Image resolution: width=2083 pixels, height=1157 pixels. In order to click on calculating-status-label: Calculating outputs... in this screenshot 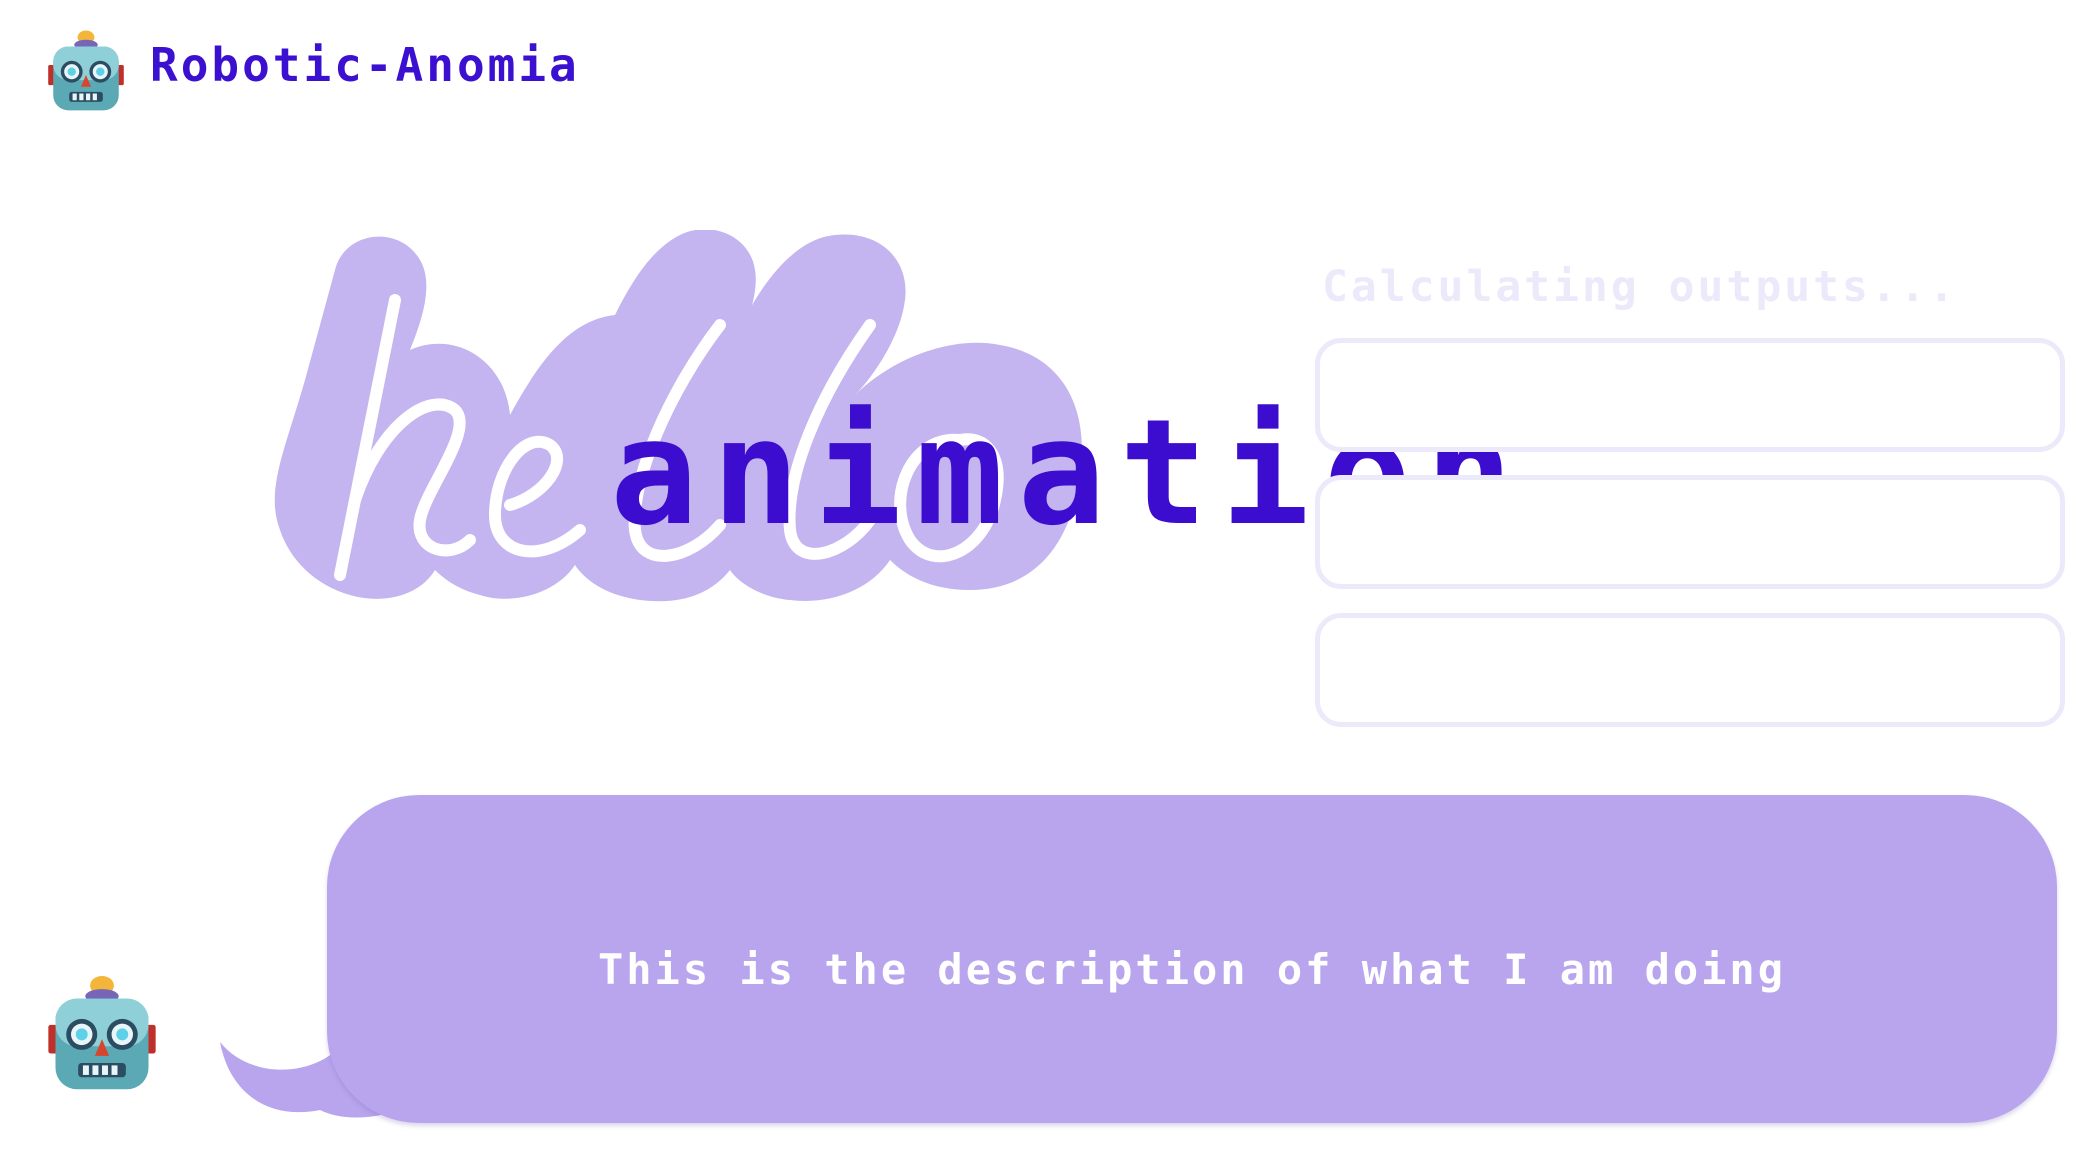, I will do `click(1640, 287)`.